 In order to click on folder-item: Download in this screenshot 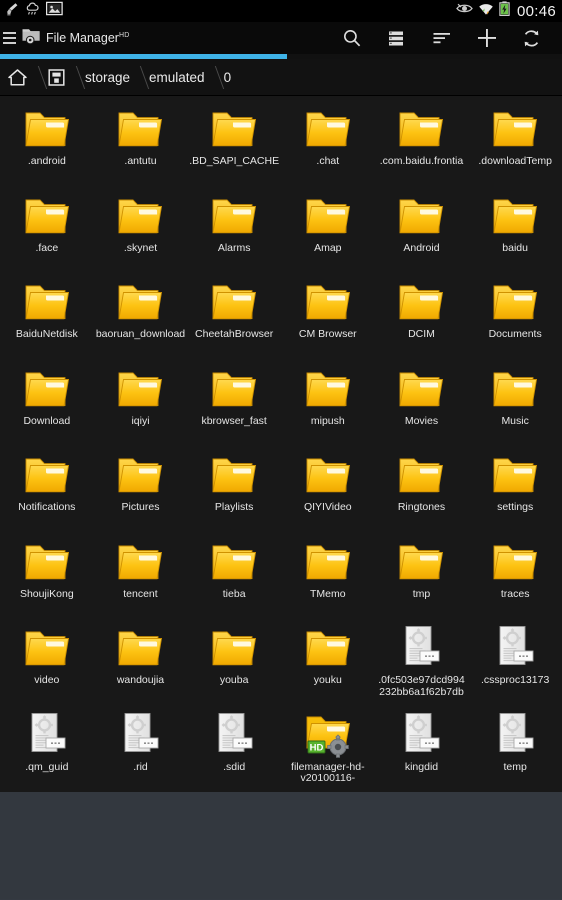, I will do `click(47, 403)`.